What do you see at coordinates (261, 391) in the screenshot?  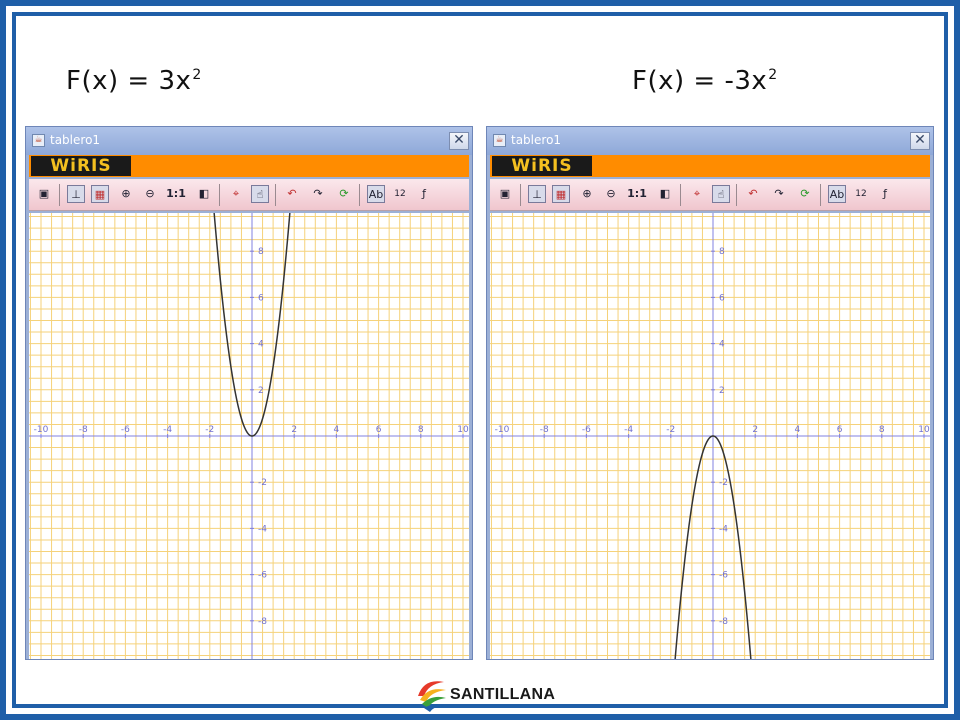 I see `y-tick-label: 2` at bounding box center [261, 391].